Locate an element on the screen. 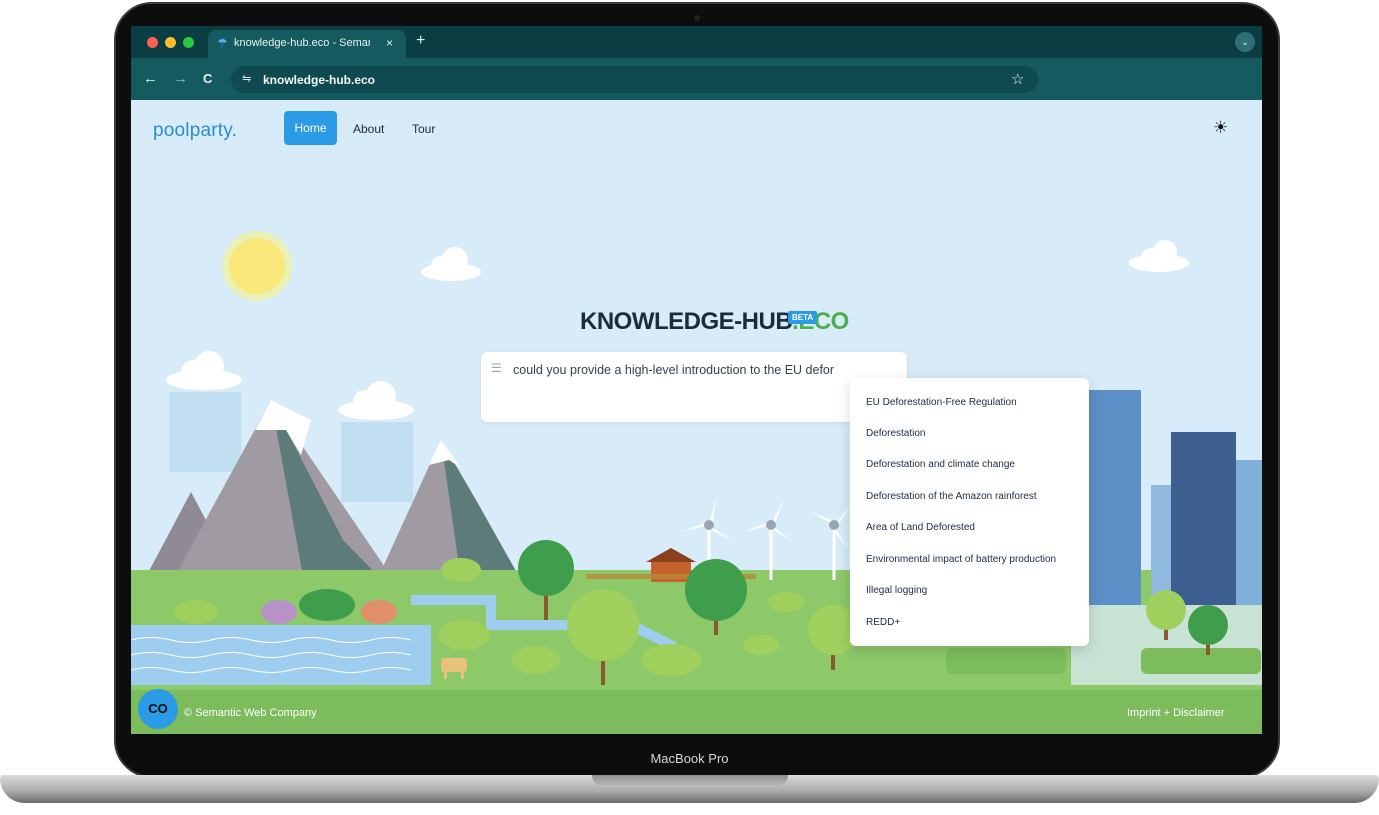  suggestion-item: Deforestation and climate change is located at coordinates (940, 464).